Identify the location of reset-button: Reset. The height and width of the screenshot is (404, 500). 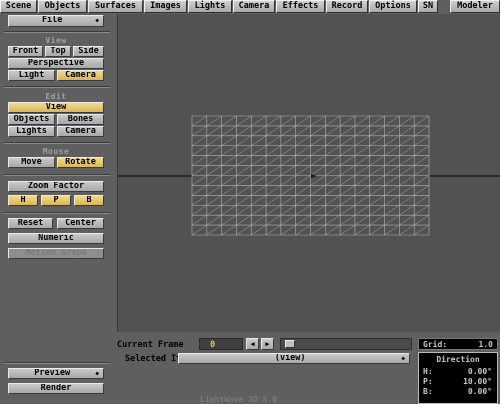
(30, 223).